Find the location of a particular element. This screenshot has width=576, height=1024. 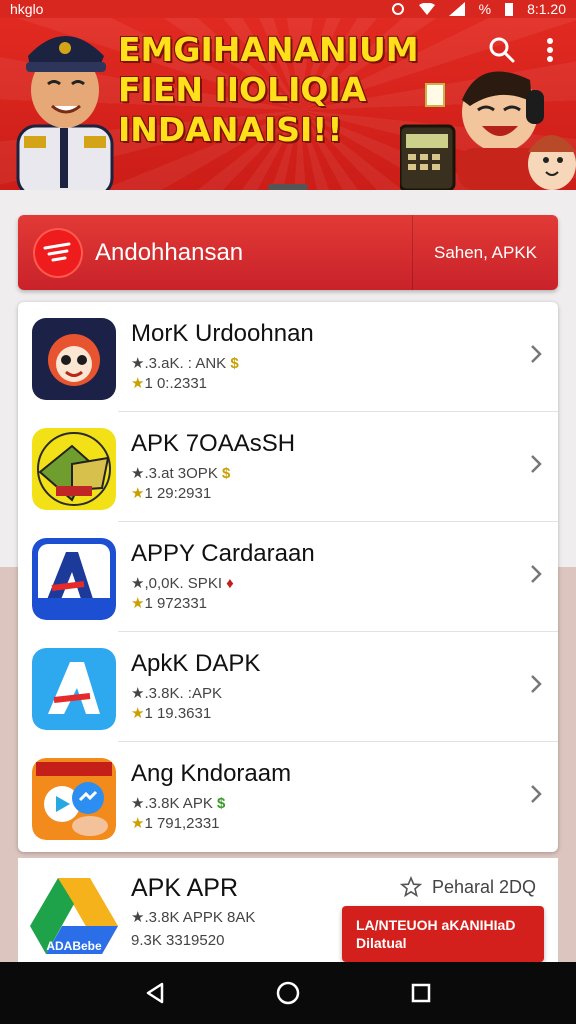

app-name: ApkK DAPK is located at coordinates (196, 663).